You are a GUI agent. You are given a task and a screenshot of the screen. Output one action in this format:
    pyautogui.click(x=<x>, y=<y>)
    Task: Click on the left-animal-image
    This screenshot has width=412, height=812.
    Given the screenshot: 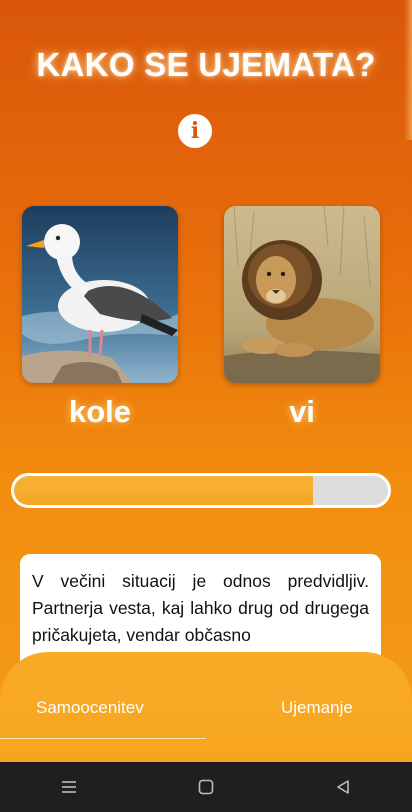 What is the action you would take?
    pyautogui.click(x=100, y=294)
    